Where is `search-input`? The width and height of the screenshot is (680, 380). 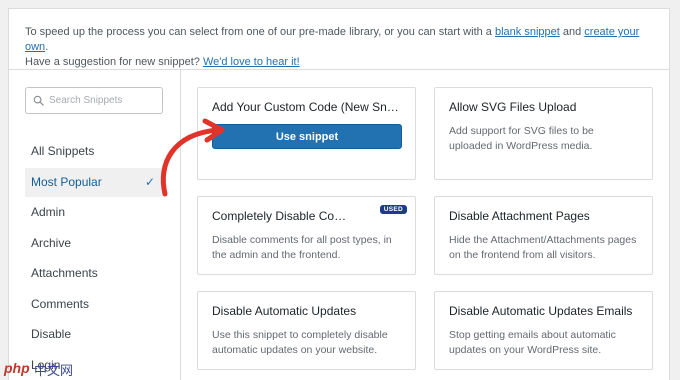
search-input is located at coordinates (104, 100).